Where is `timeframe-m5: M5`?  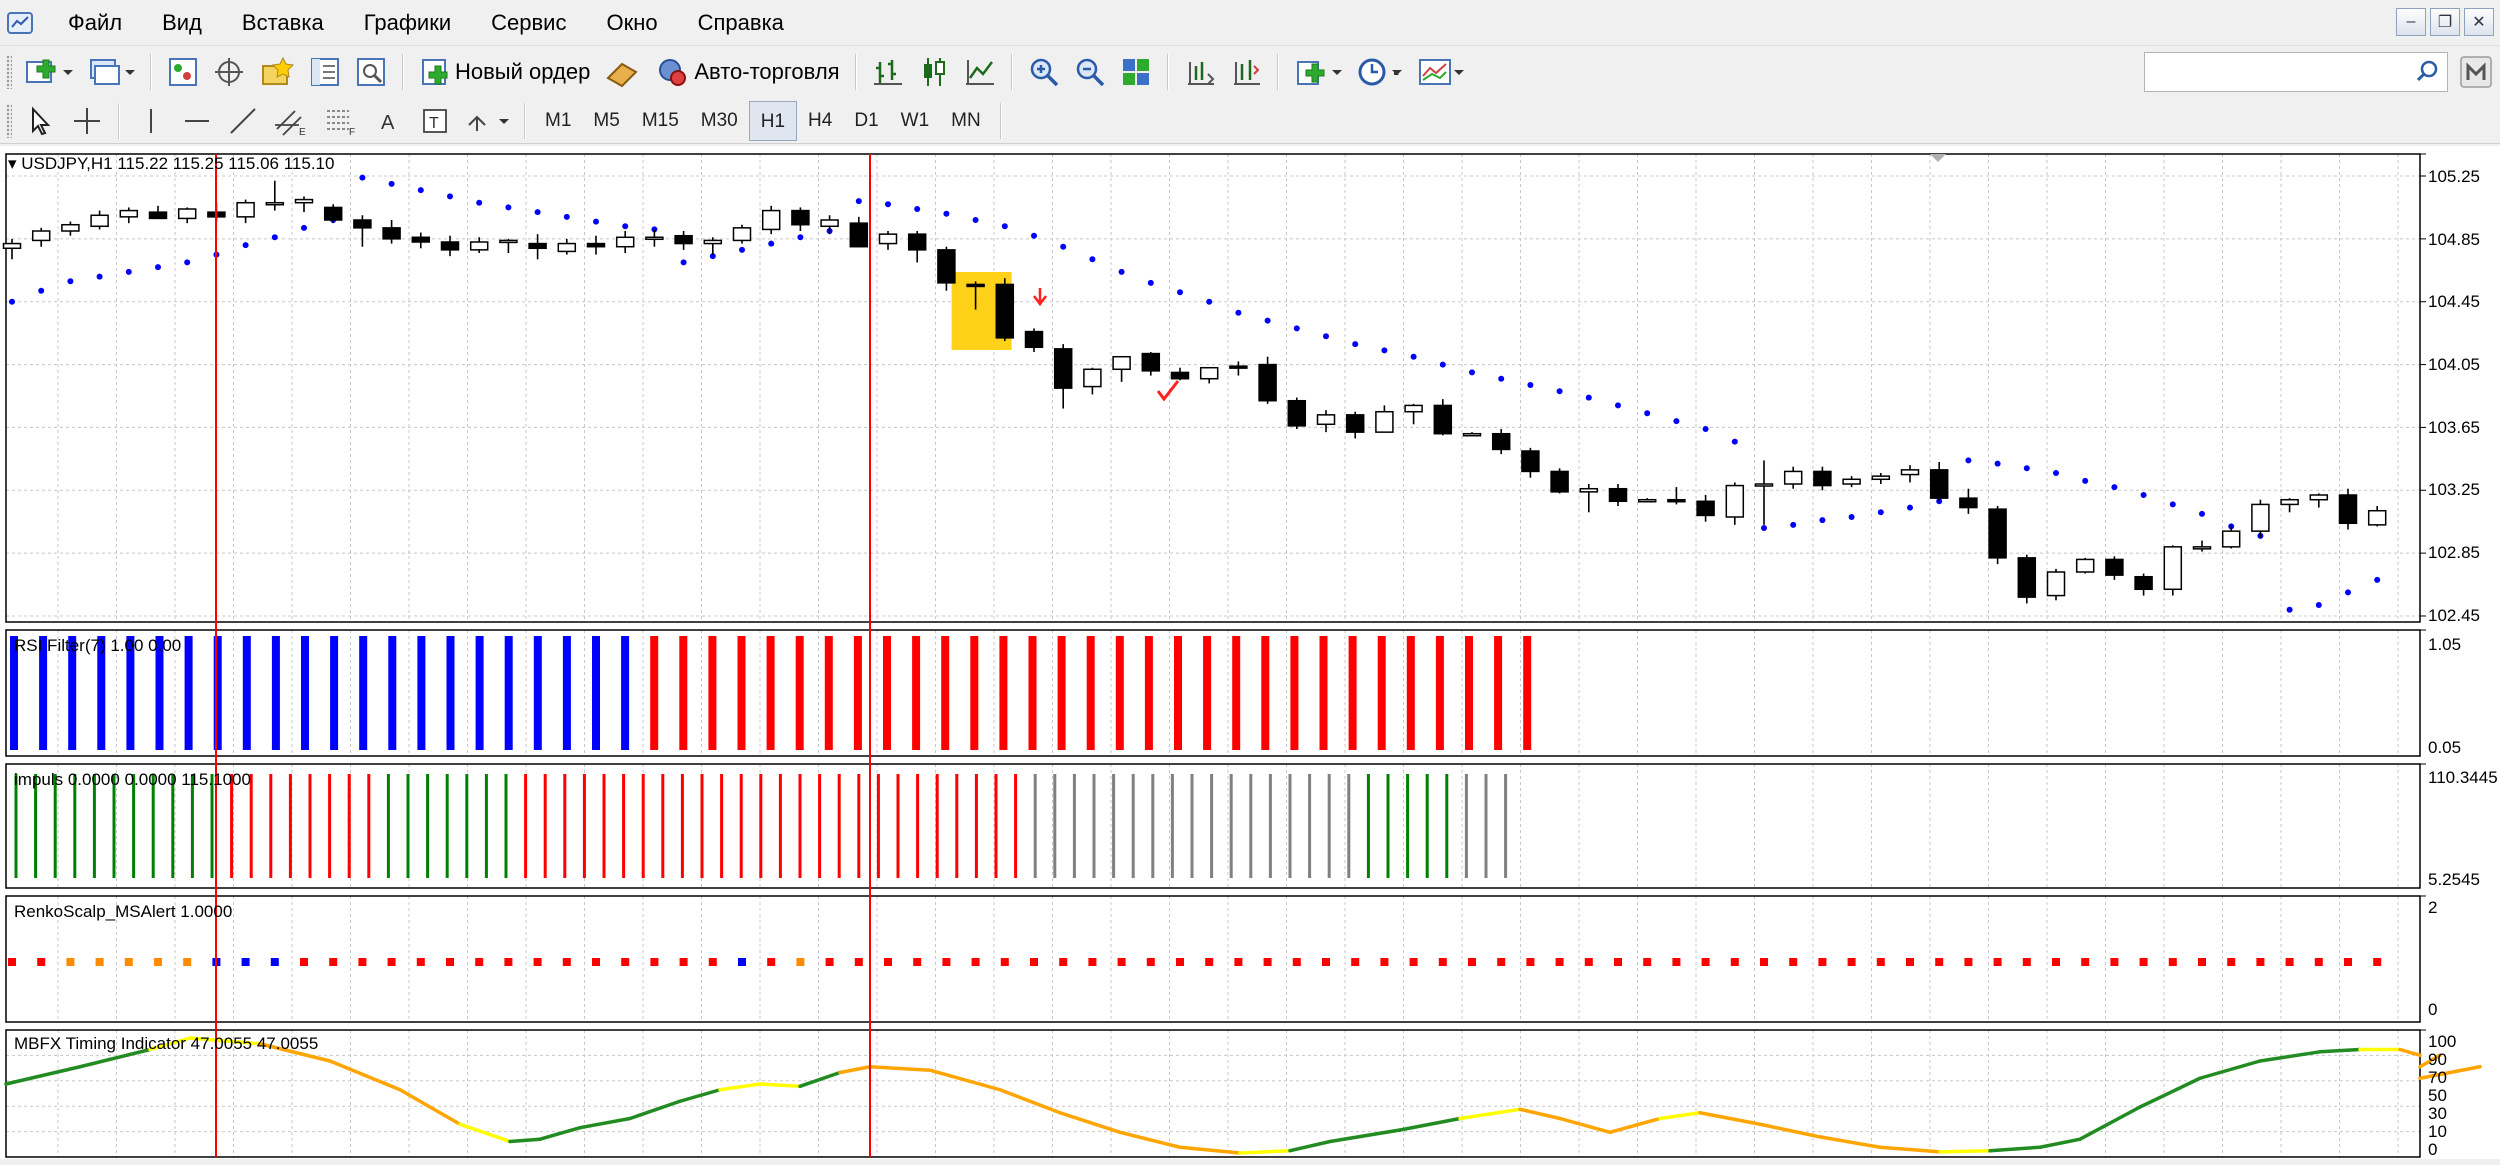
timeframe-m5: M5 is located at coordinates (606, 121).